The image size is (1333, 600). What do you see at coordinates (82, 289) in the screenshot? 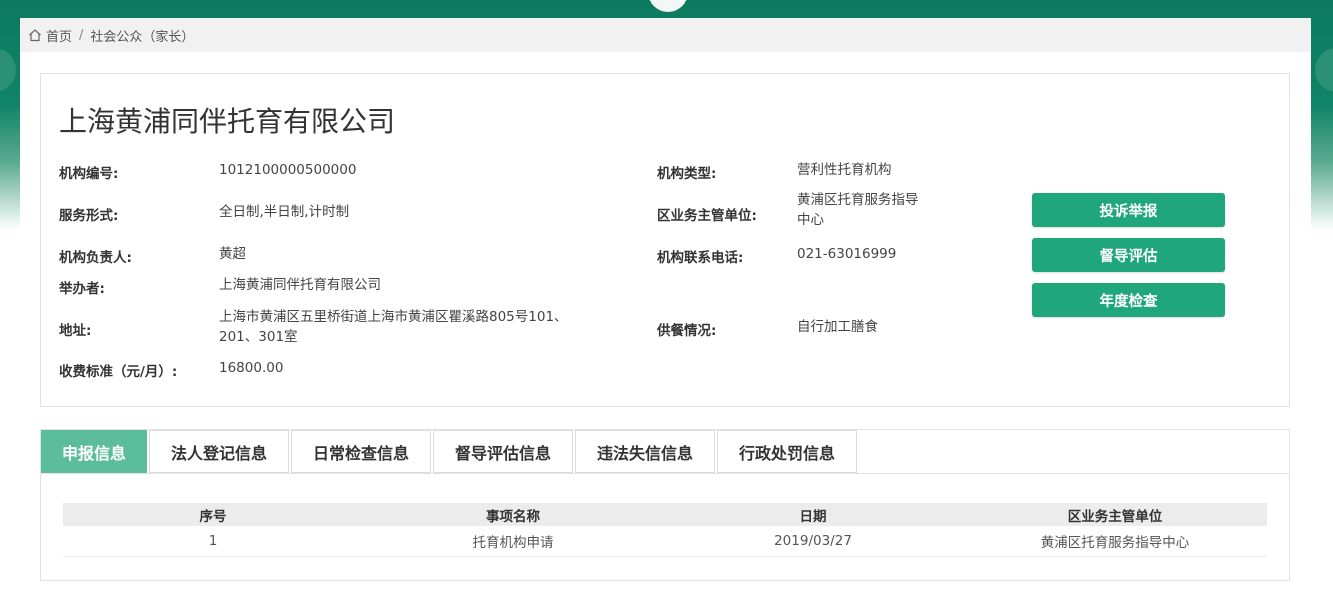
I see `sponsor-label: 举办者:` at bounding box center [82, 289].